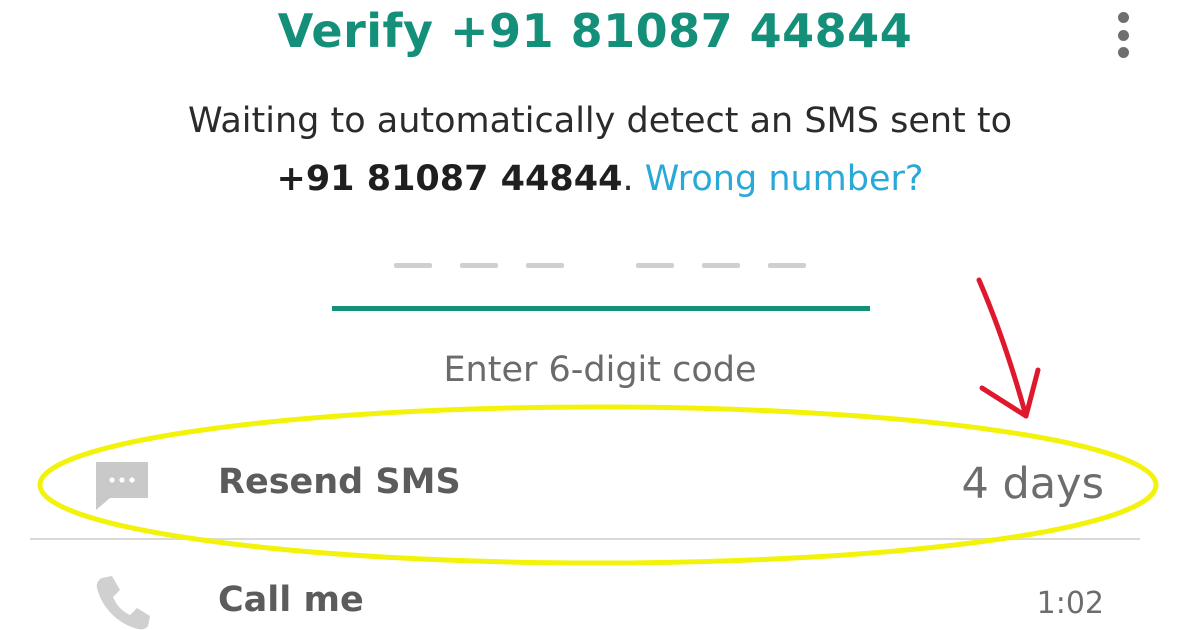 This screenshot has height=630, width=1200. Describe the element at coordinates (600, 370) in the screenshot. I see `code-hint: Enter 6-digit code` at that location.